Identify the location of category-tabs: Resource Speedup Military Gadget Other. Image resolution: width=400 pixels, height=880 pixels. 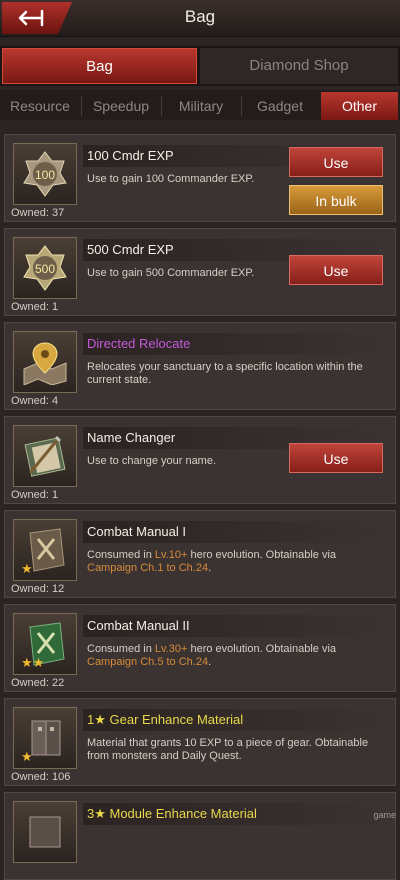
(200, 105).